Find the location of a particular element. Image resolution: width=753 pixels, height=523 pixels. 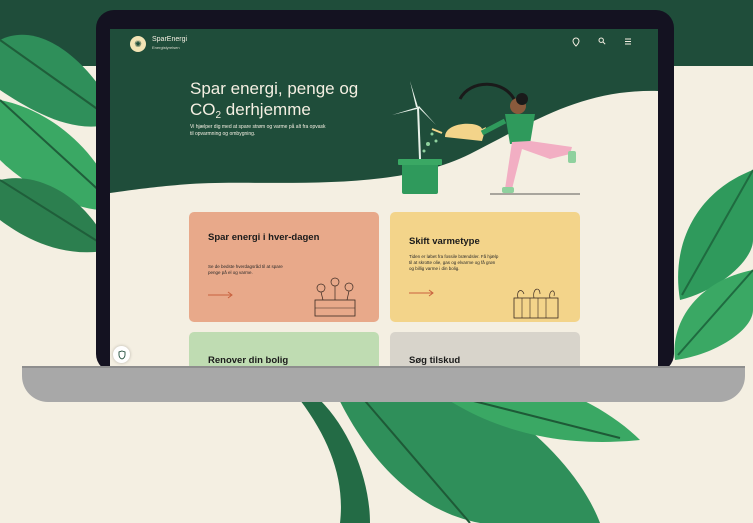

card-title: Skift varmetype is located at coordinates (444, 241).